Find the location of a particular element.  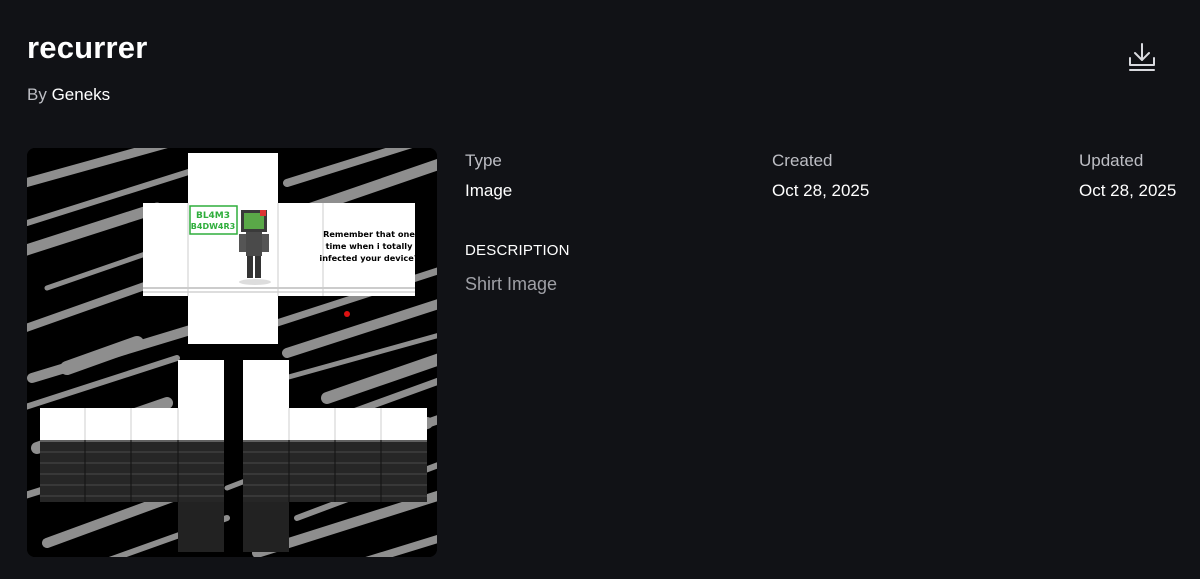

updated-field: Updated Oct 28, 2025 is located at coordinates (1127, 176).